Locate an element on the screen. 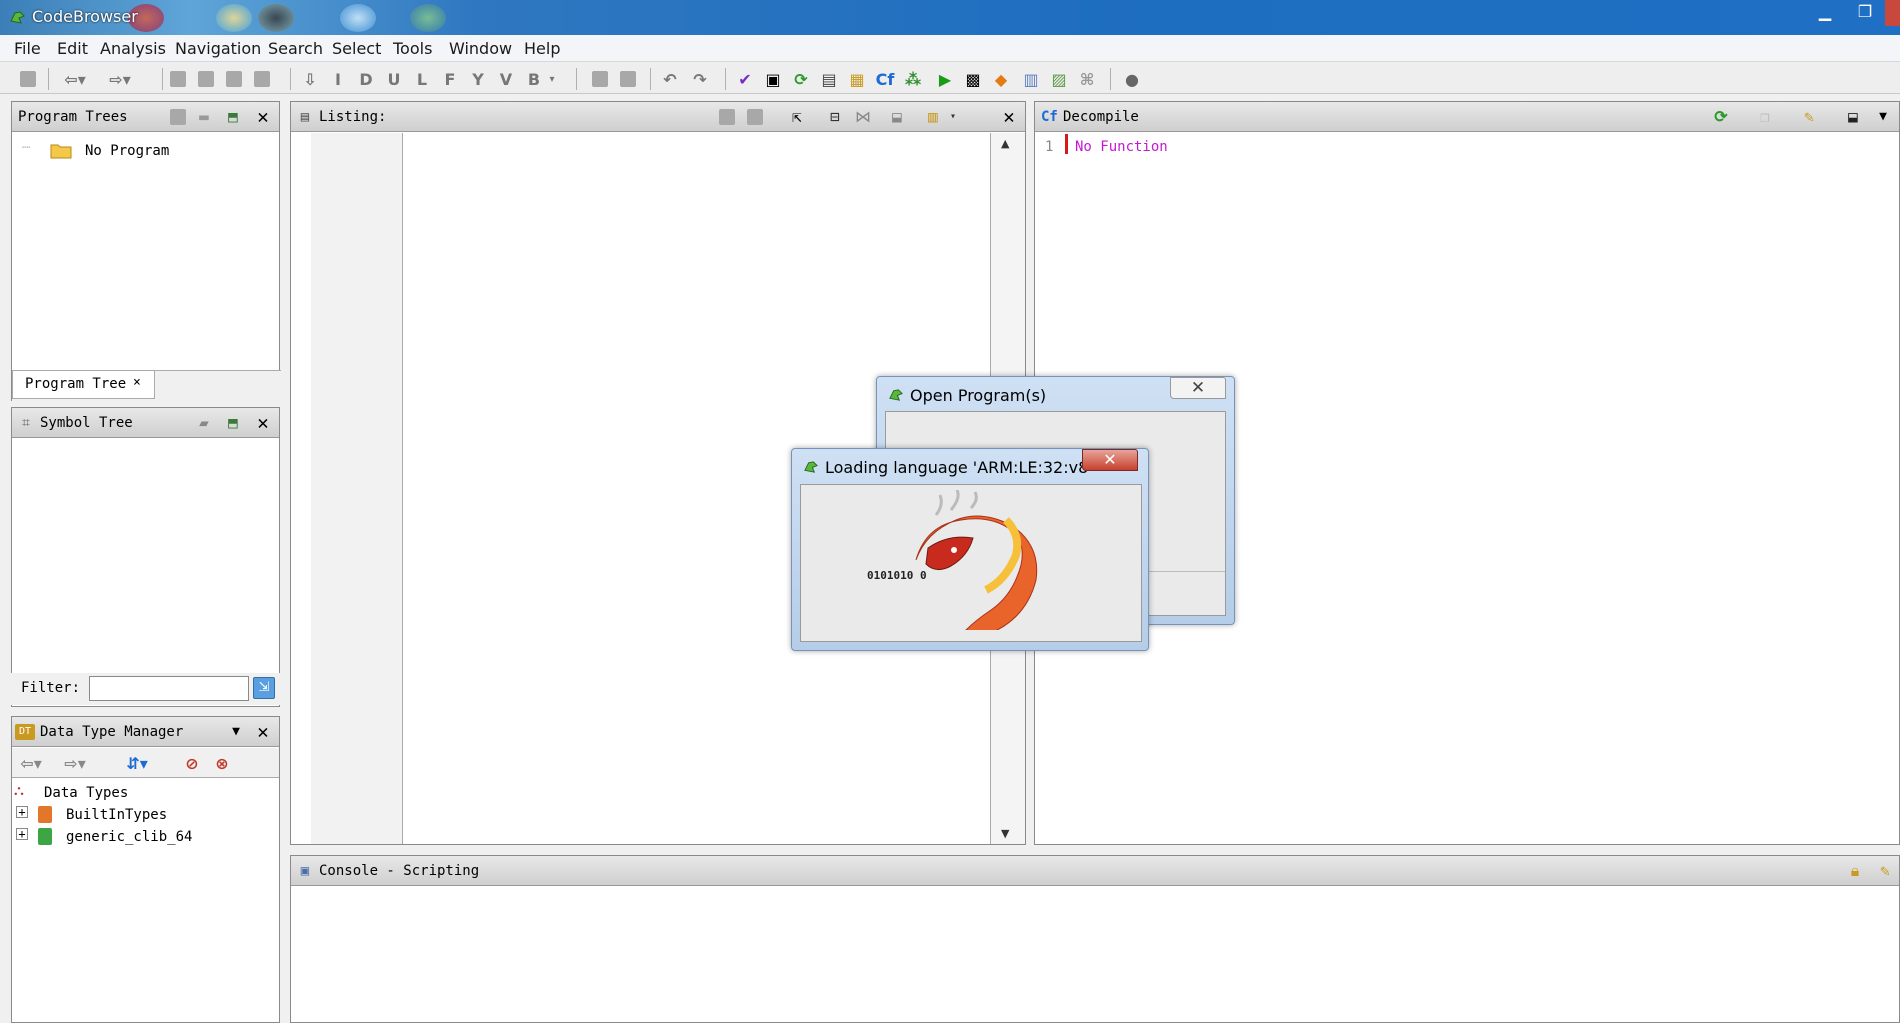  edit-icon: ✎ is located at coordinates (1809, 117).